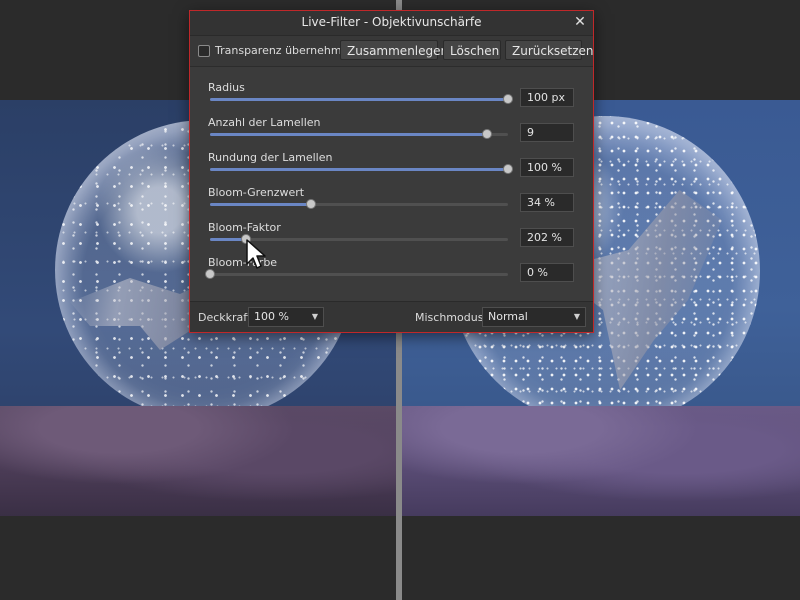 This screenshot has width=800, height=600. Describe the element at coordinates (270, 157) in the screenshot. I see `param-label: Rundung der Lamellen` at that location.